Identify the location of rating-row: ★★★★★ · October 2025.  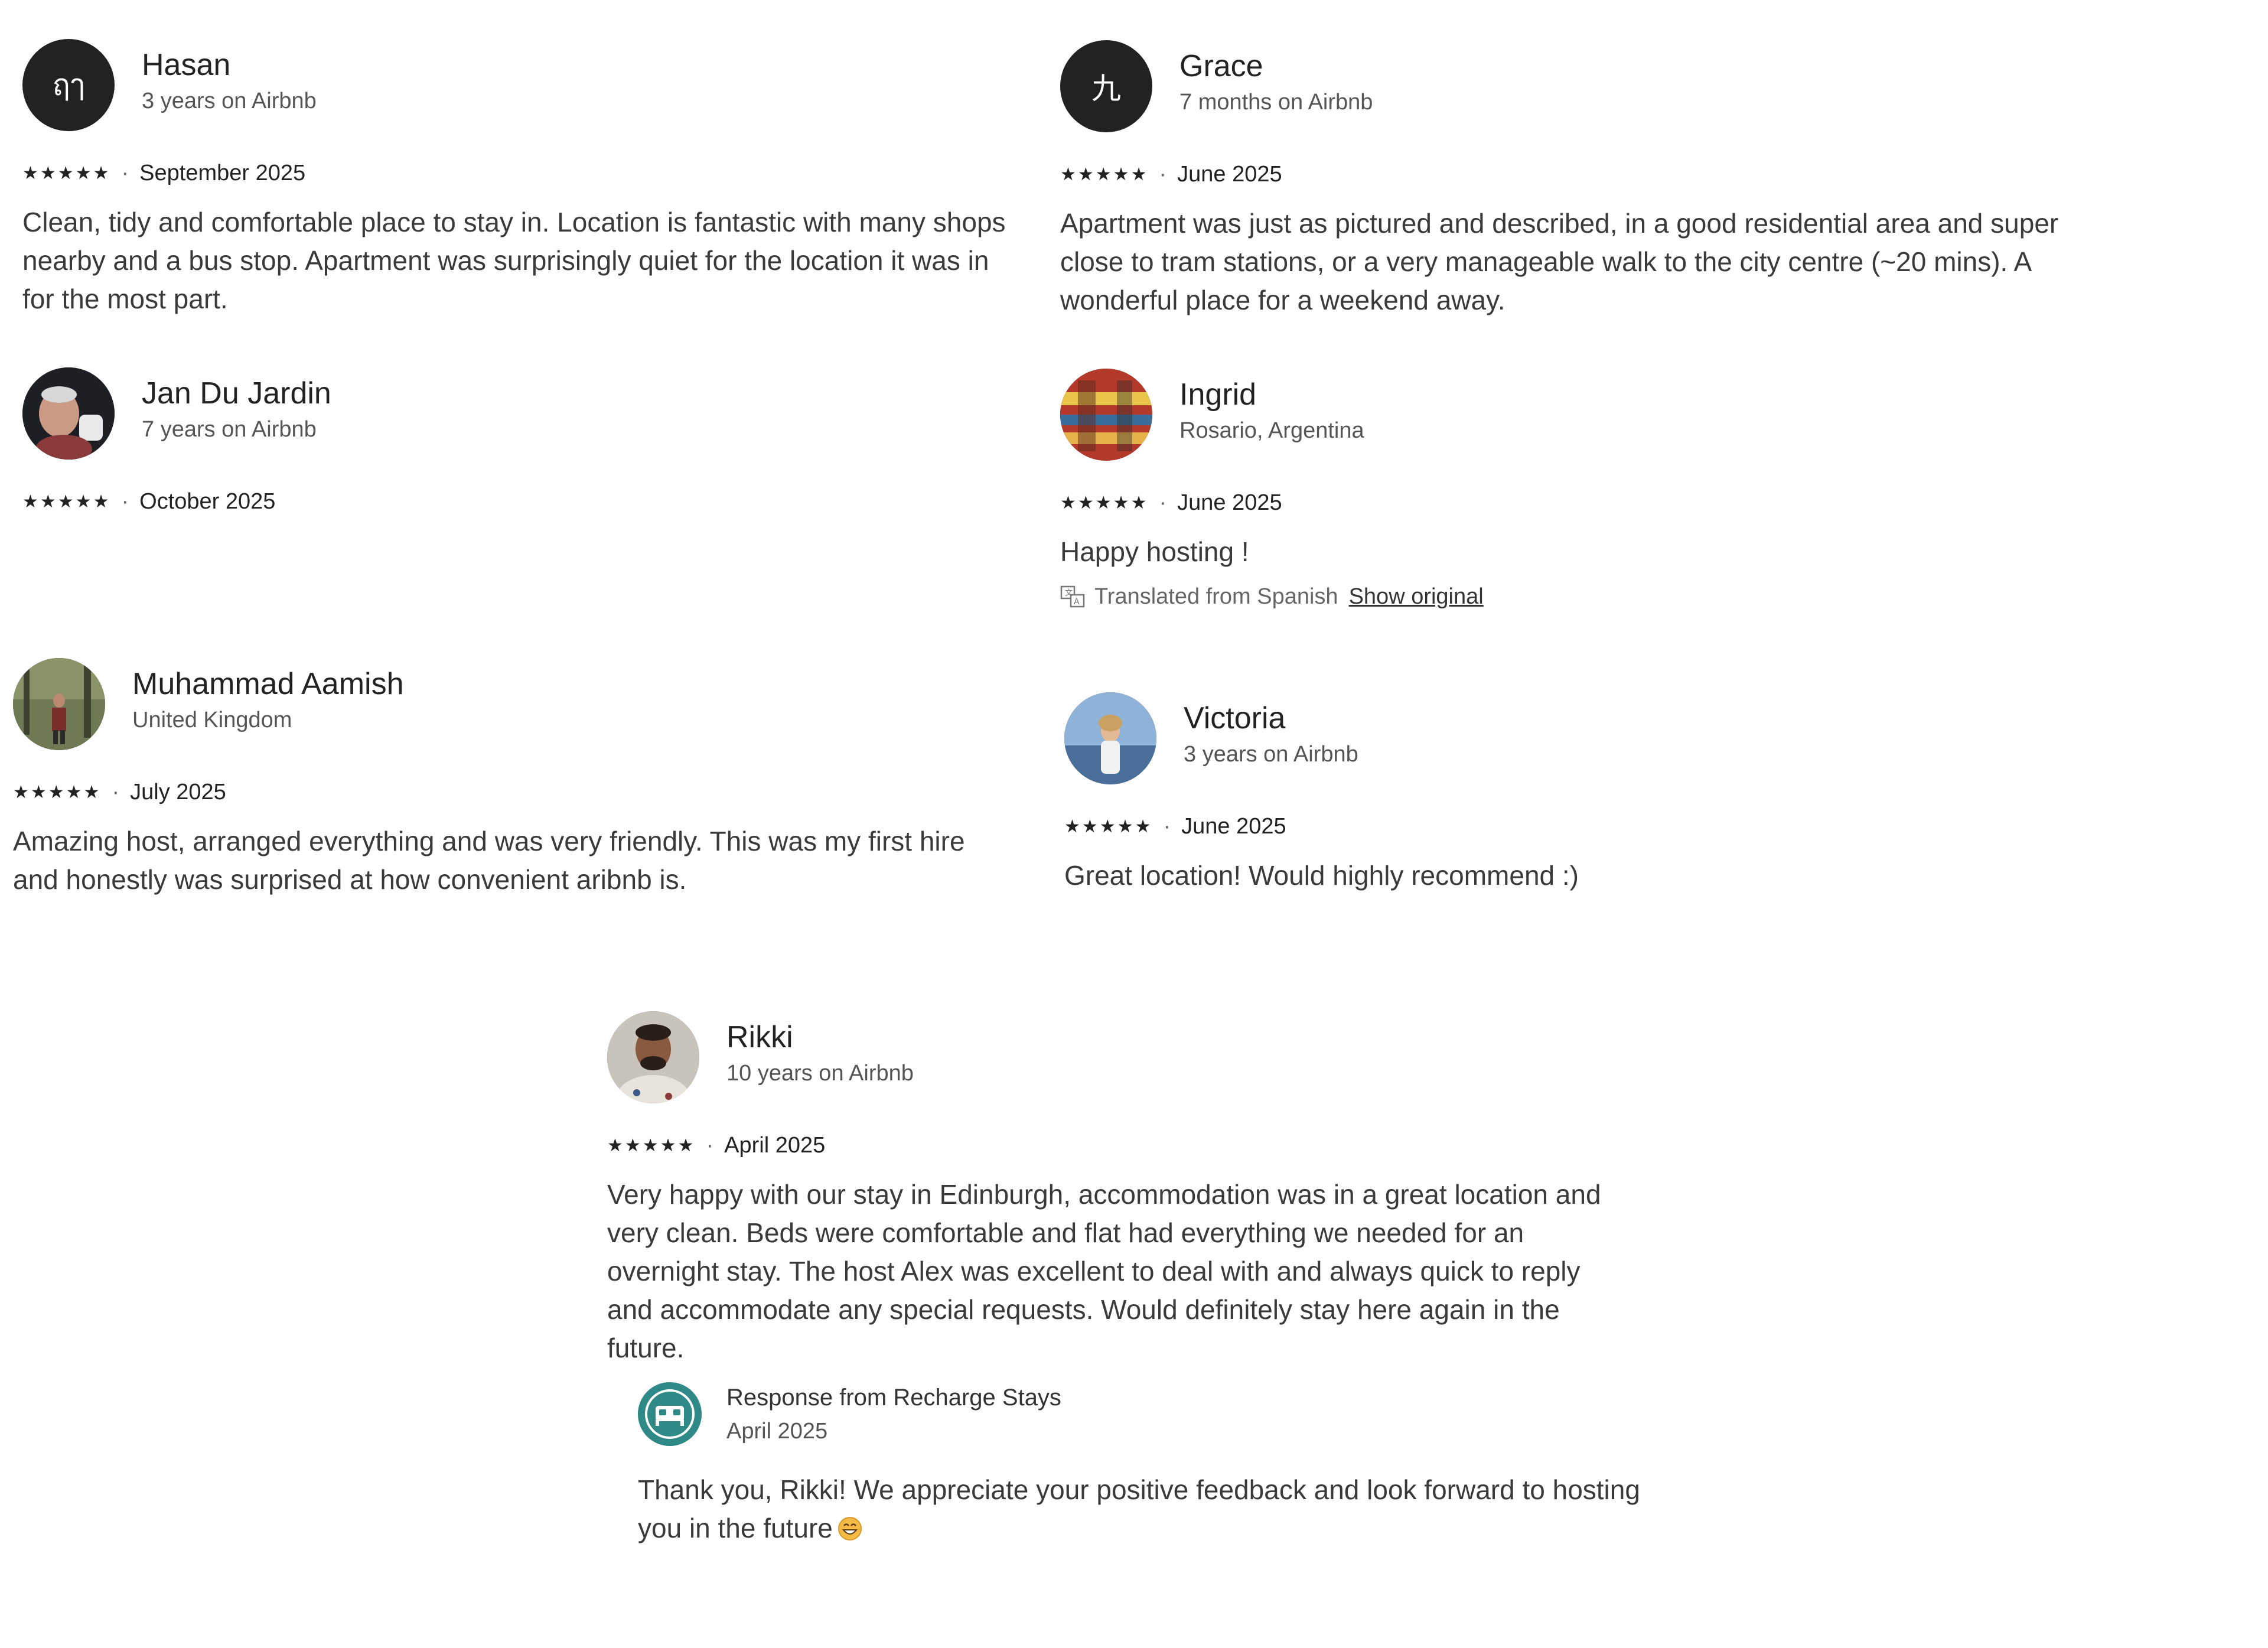
(524, 501).